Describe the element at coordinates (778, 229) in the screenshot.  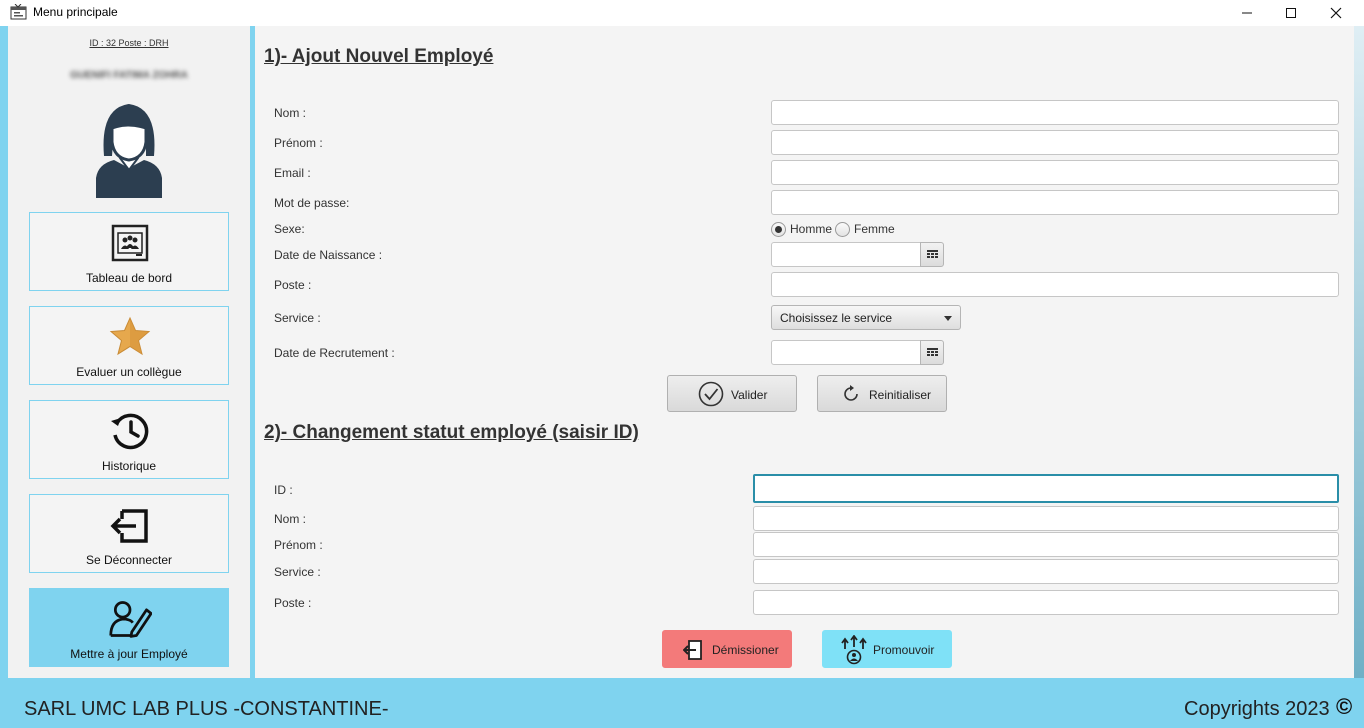
I see `radio-homme` at that location.